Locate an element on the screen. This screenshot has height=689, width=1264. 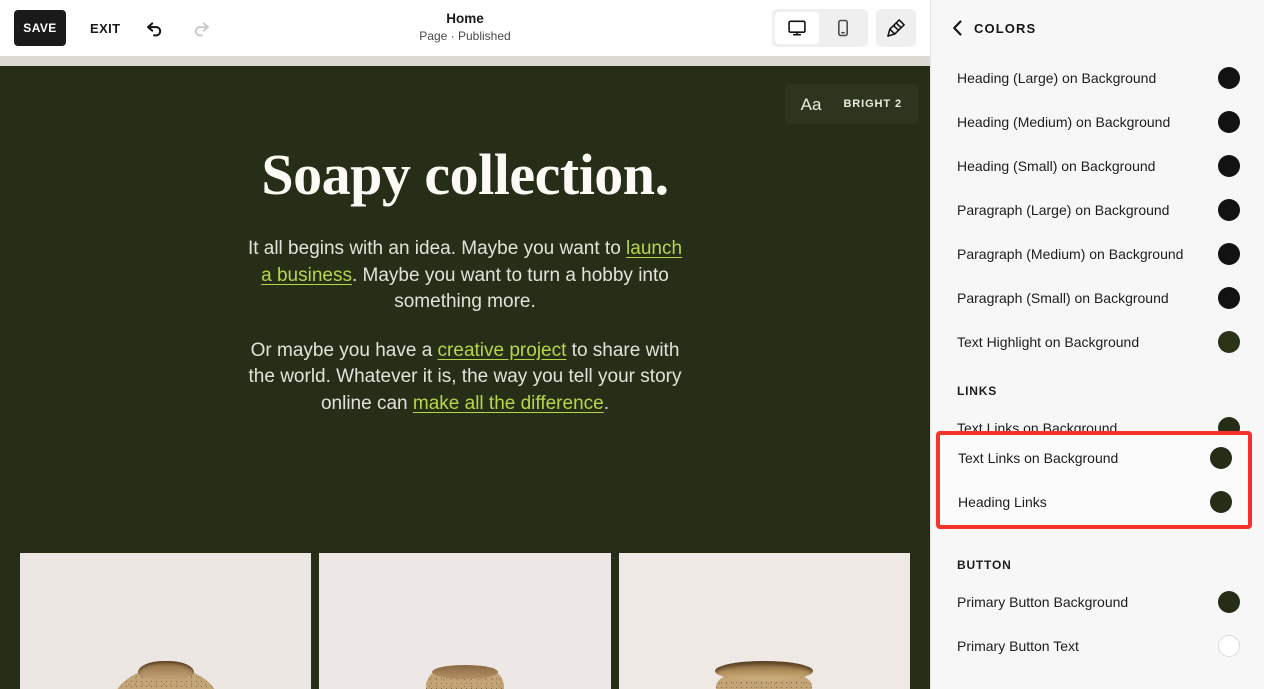
highlighted-rows: Text Links on Background Heading Links is located at coordinates (1094, 480).